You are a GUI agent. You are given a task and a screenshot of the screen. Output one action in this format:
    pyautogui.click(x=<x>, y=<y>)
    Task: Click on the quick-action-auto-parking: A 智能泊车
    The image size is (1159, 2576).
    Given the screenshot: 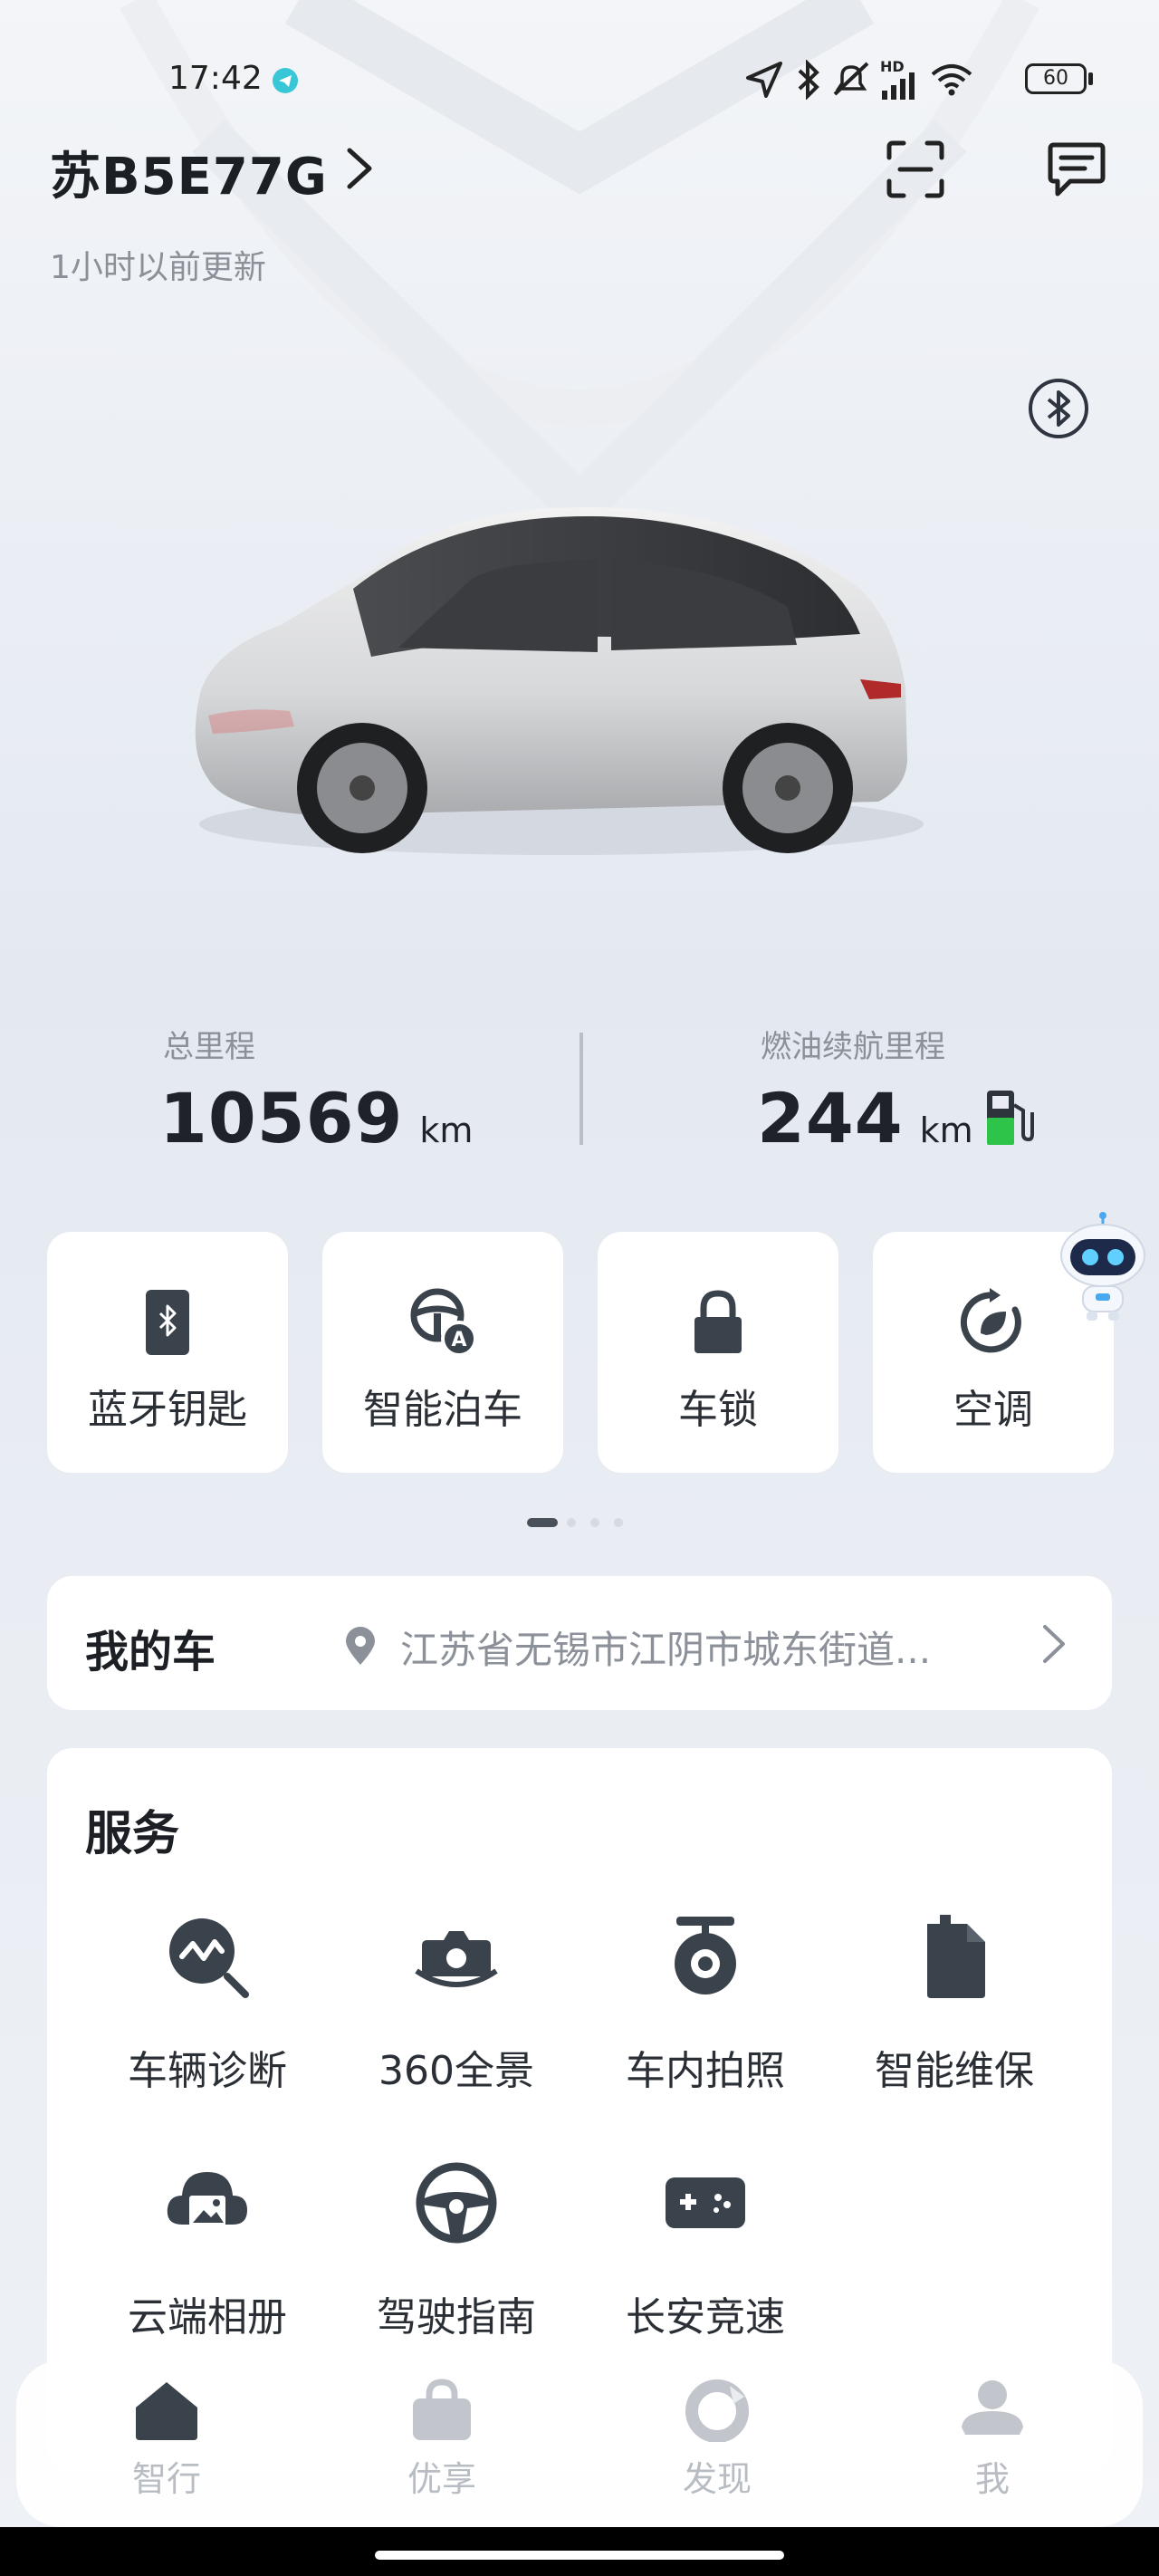 What is the action you would take?
    pyautogui.click(x=442, y=1352)
    